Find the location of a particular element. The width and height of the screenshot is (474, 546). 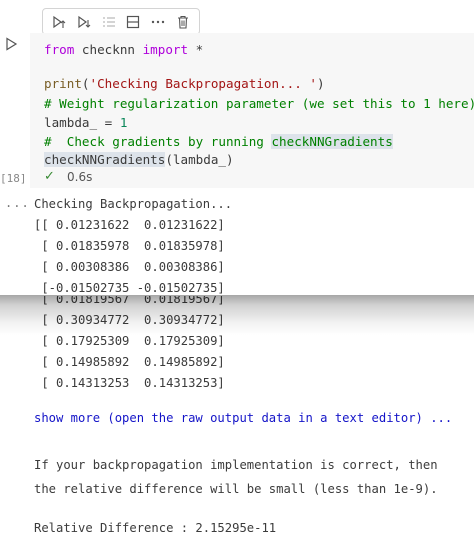

more-actions-button is located at coordinates (158, 22).